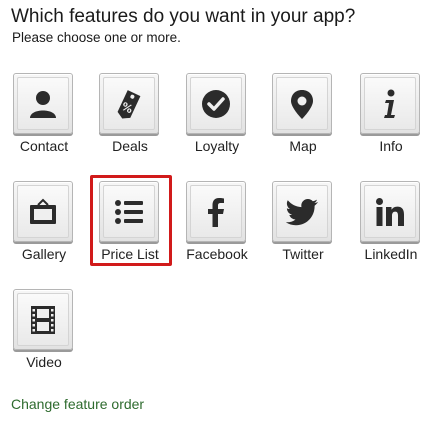 This screenshot has height=426, width=441. Describe the element at coordinates (303, 254) in the screenshot. I see `feature-label: Twitter` at that location.